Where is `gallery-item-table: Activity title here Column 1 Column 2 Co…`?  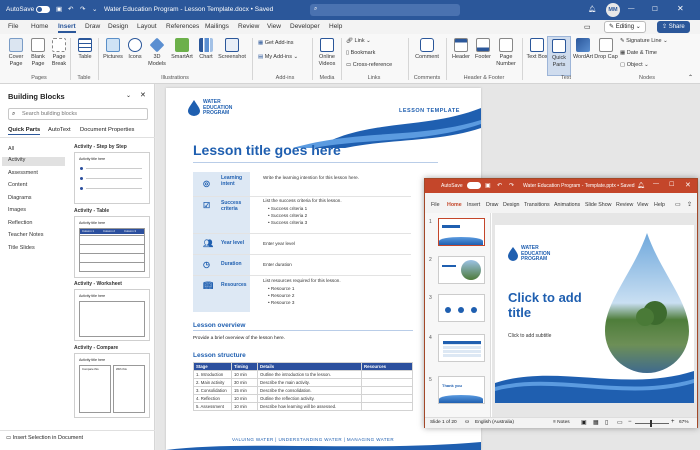
gallery-item-table: Activity title here Column 1 Column 2 Co… is located at coordinates (112, 247).